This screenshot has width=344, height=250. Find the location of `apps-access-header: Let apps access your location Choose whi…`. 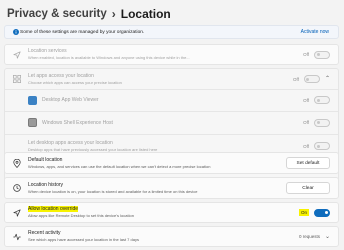

apps-access-header: Let apps access your location Choose whi… is located at coordinates (171, 79).